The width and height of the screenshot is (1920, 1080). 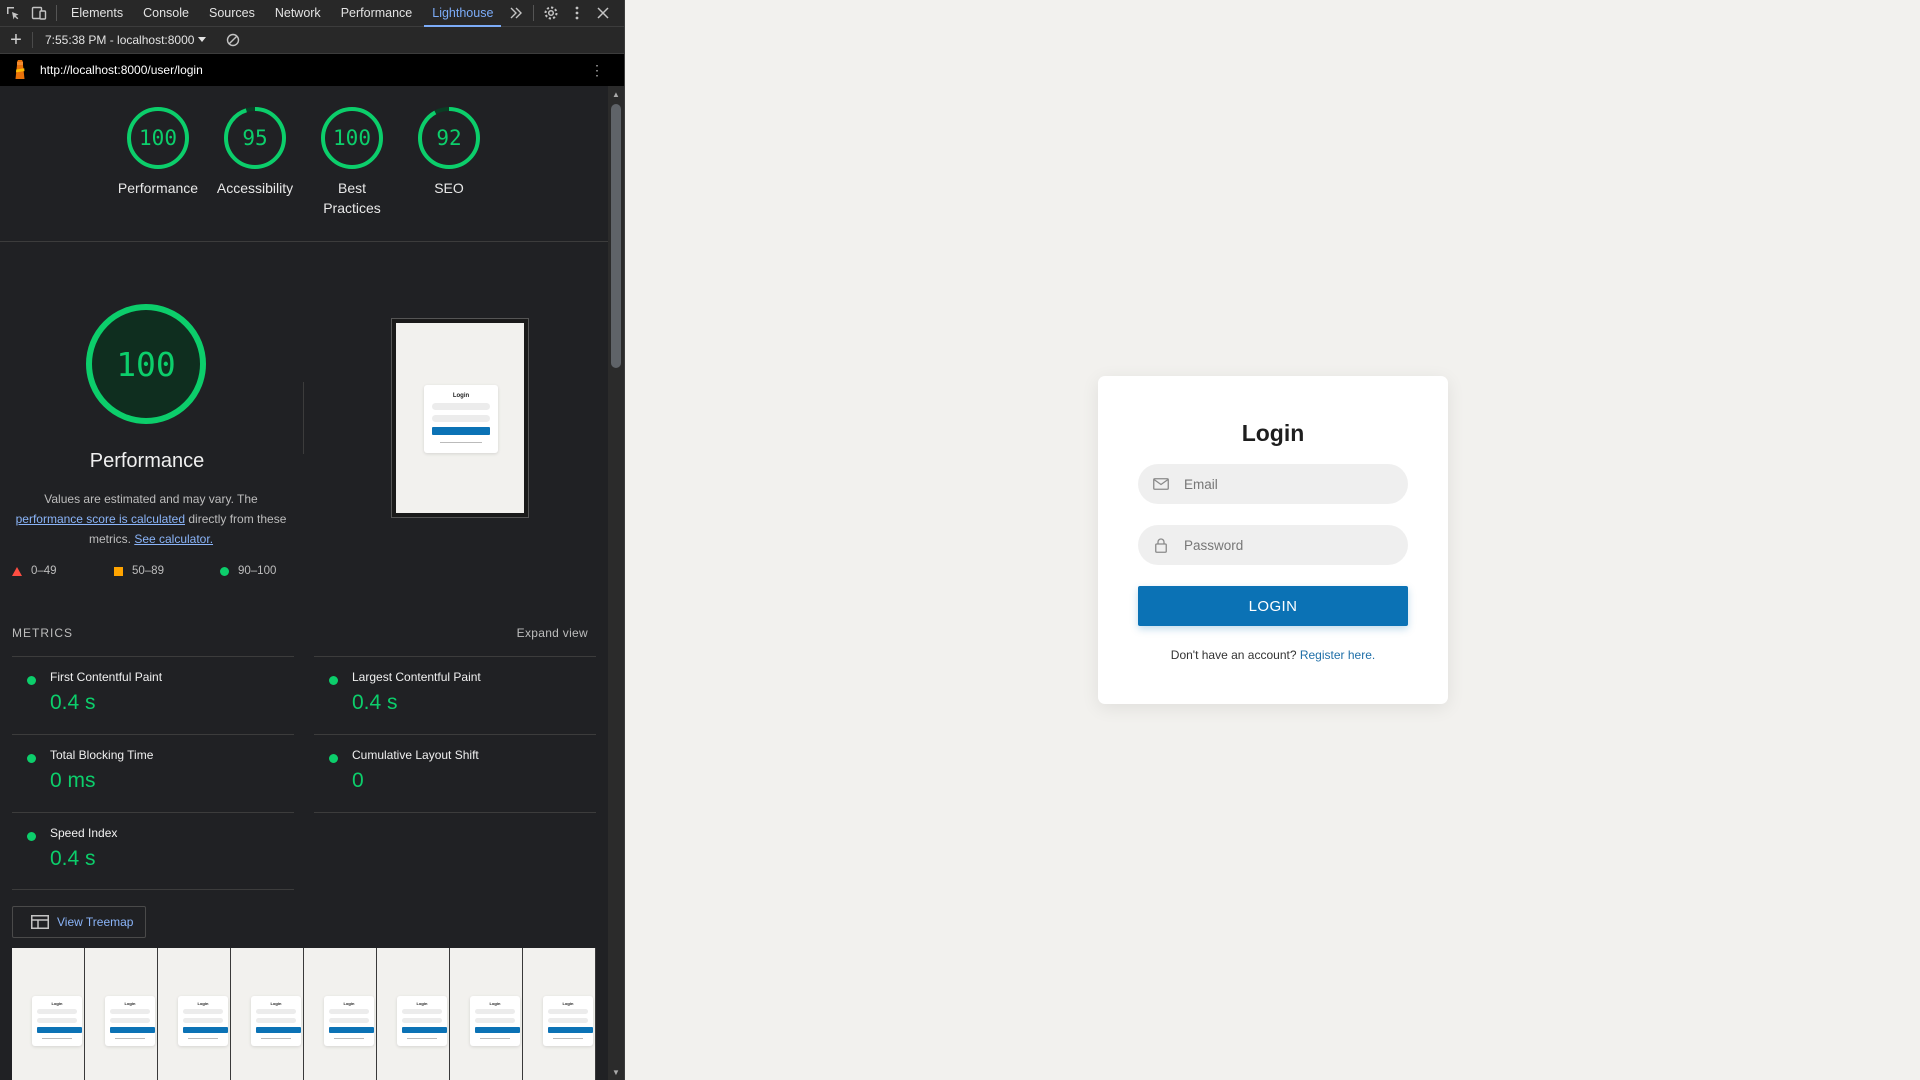 I want to click on lighthouse-report-toolbar: + 7:55:38 PM - localhost:8000, so click(x=312, y=40).